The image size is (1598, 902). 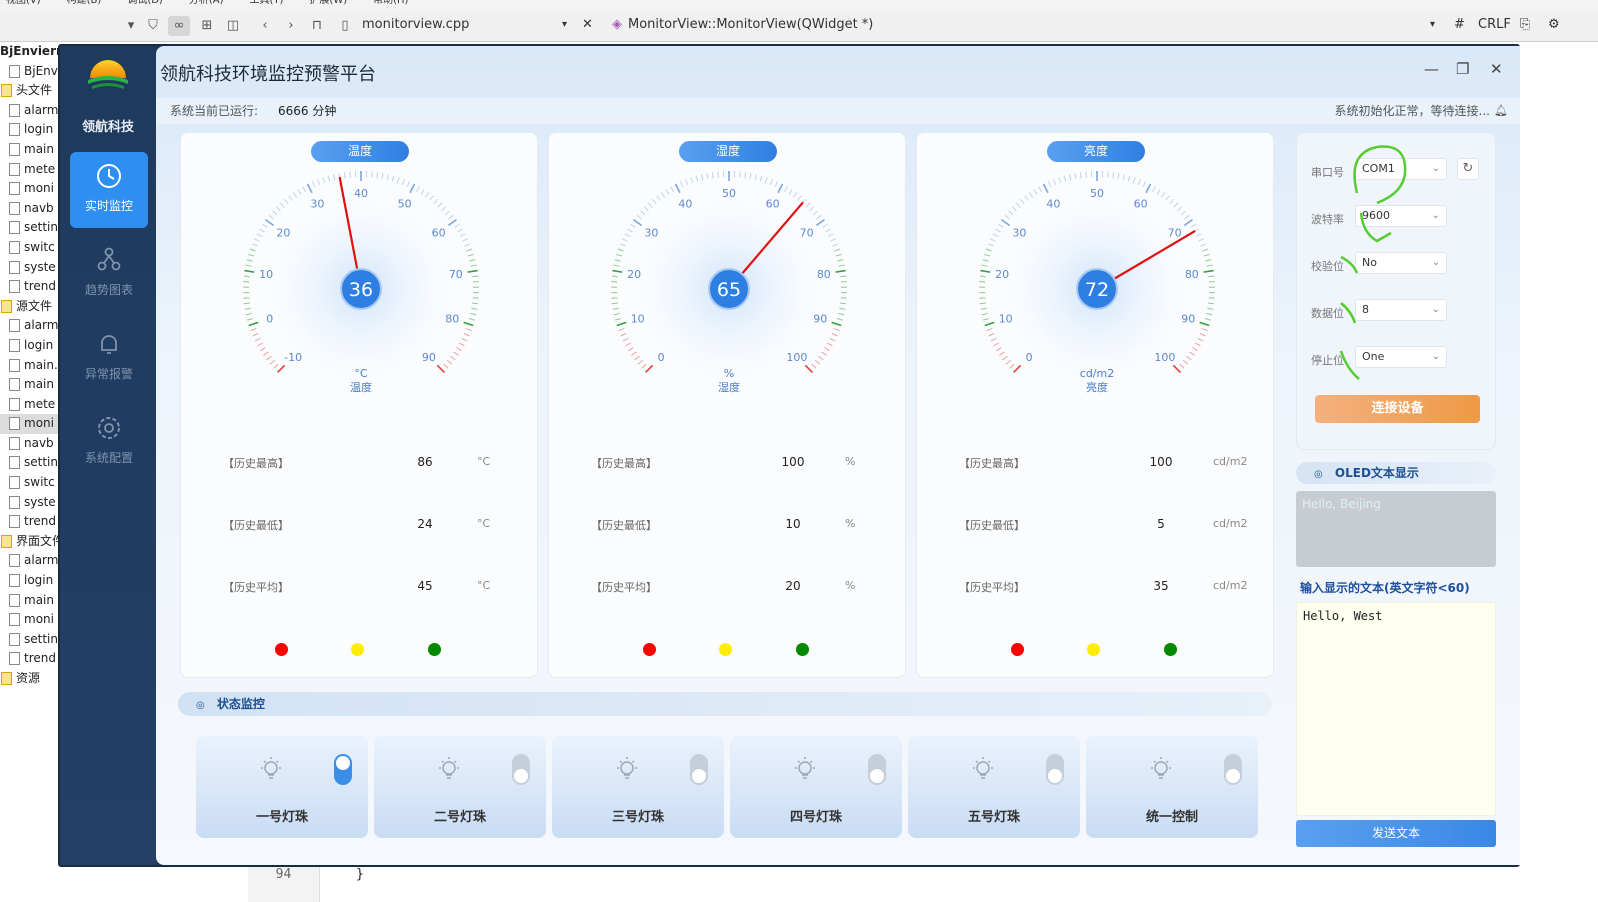 What do you see at coordinates (14, 600) in the screenshot?
I see `file-icon` at bounding box center [14, 600].